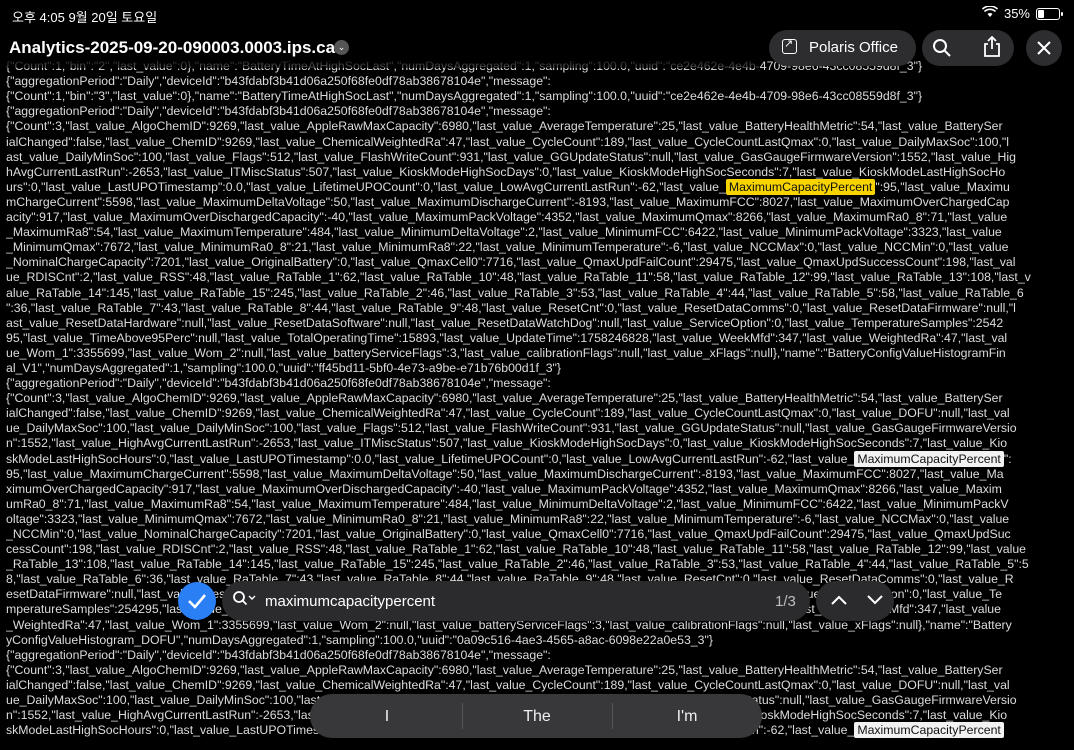  Describe the element at coordinates (350, 601) in the screenshot. I see `find-input: maximumcapacitypercent` at that location.